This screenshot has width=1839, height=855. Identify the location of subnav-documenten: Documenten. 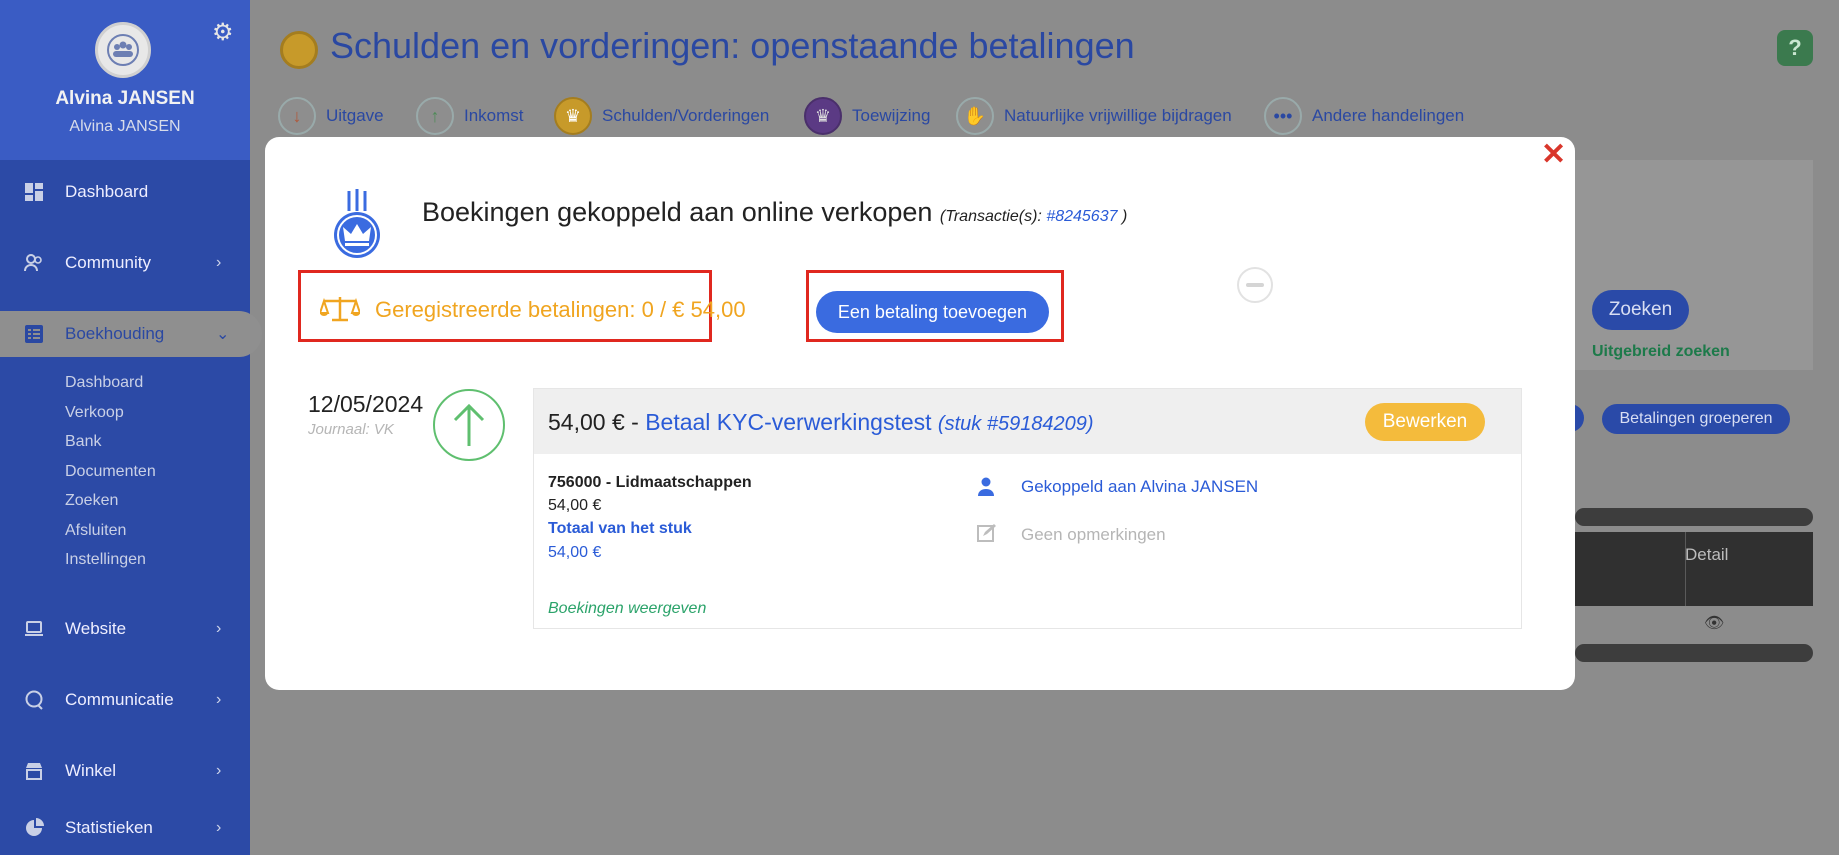
(110, 472).